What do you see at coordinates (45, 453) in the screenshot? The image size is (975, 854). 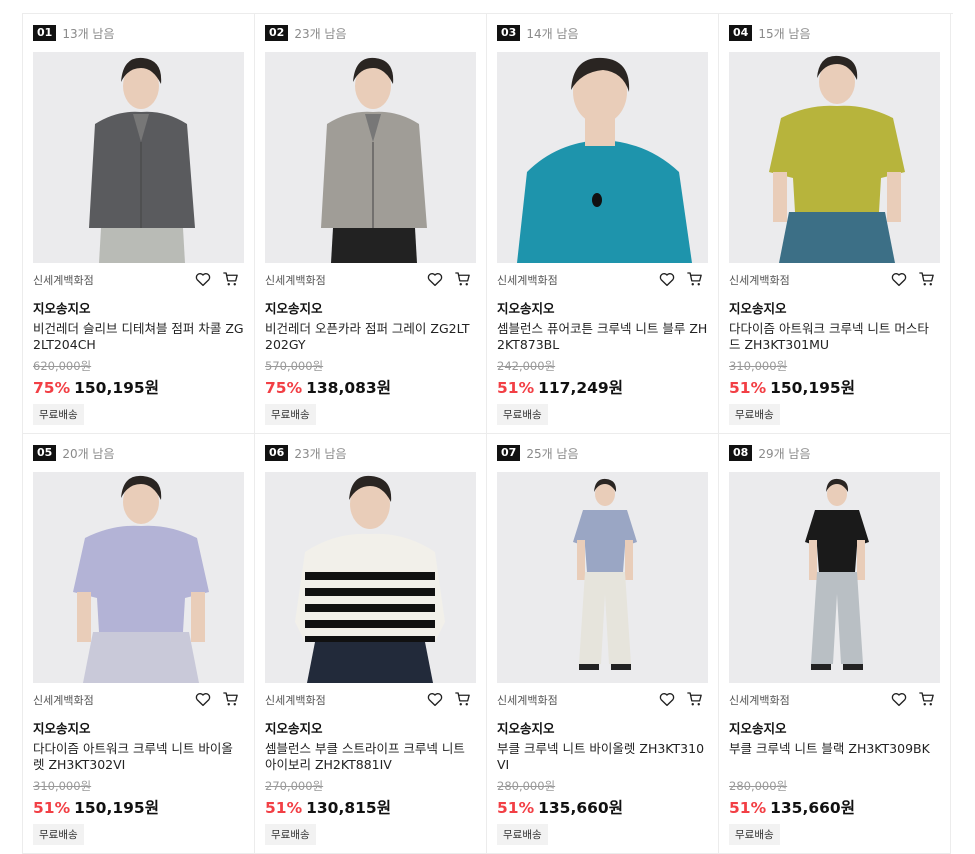 I see `rank-badge: 05` at bounding box center [45, 453].